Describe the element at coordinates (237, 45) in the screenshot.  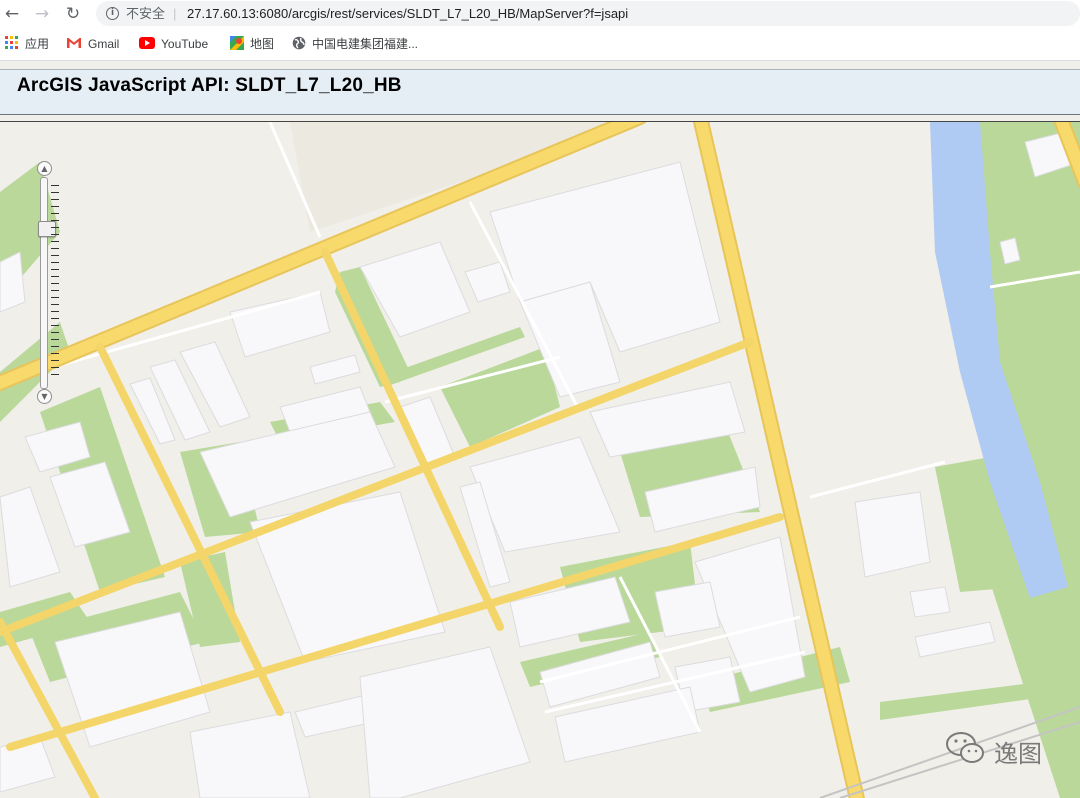
I see `maps-icon` at that location.